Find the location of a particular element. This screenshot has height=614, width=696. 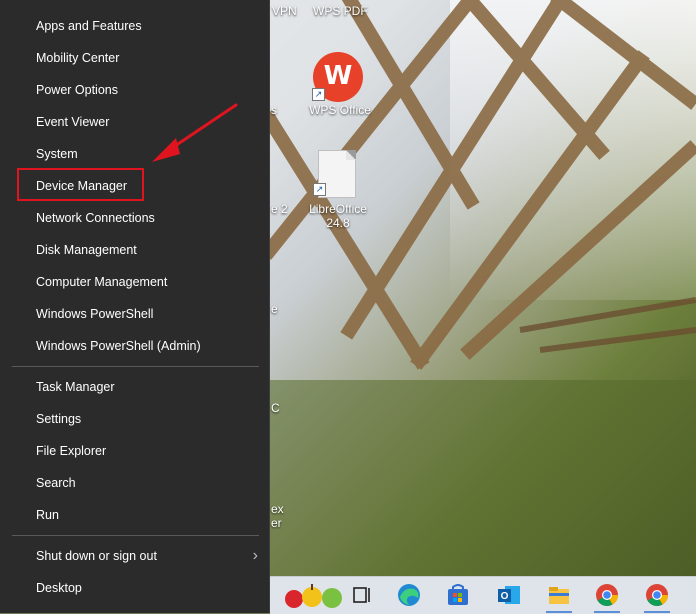

annotation-arrow-icon is located at coordinates (195, 132).